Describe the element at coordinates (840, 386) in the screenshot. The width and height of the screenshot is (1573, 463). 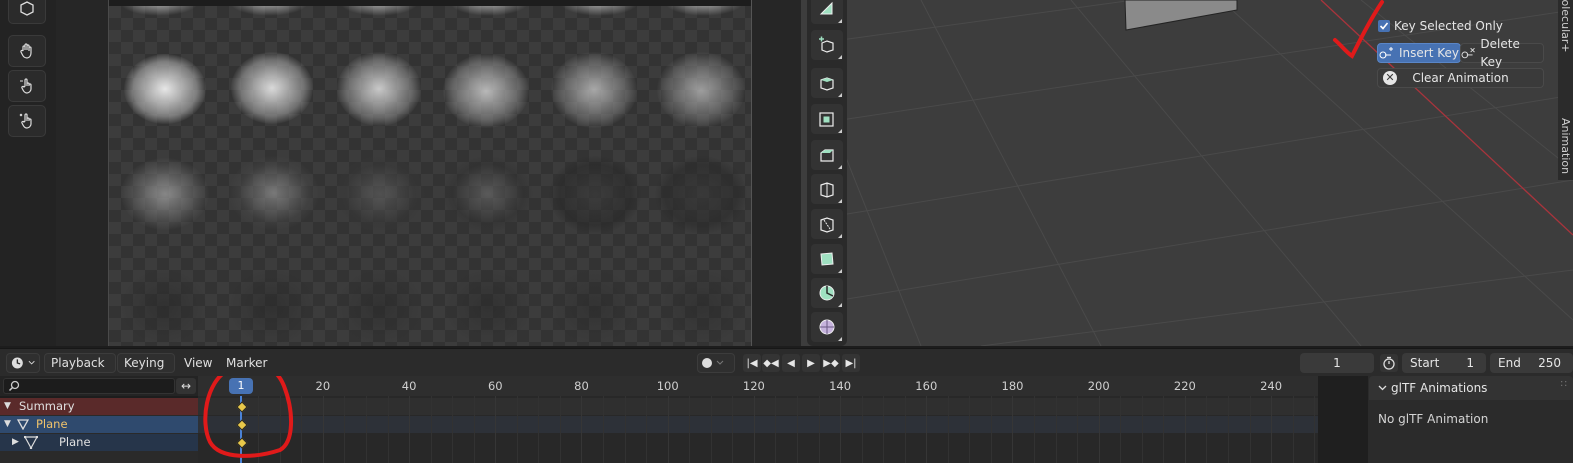
I see `ruler-tick-140: 140` at that location.